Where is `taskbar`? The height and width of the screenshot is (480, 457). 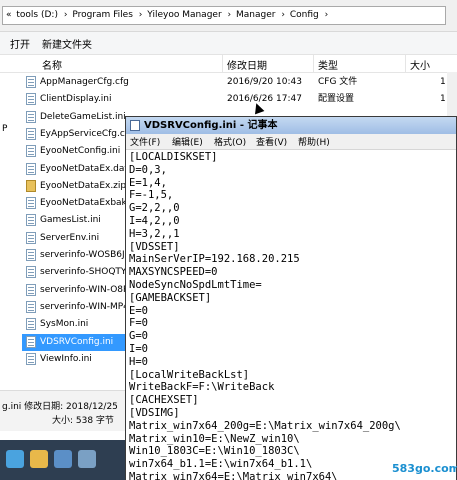
taskbar is located at coordinates (62, 460).